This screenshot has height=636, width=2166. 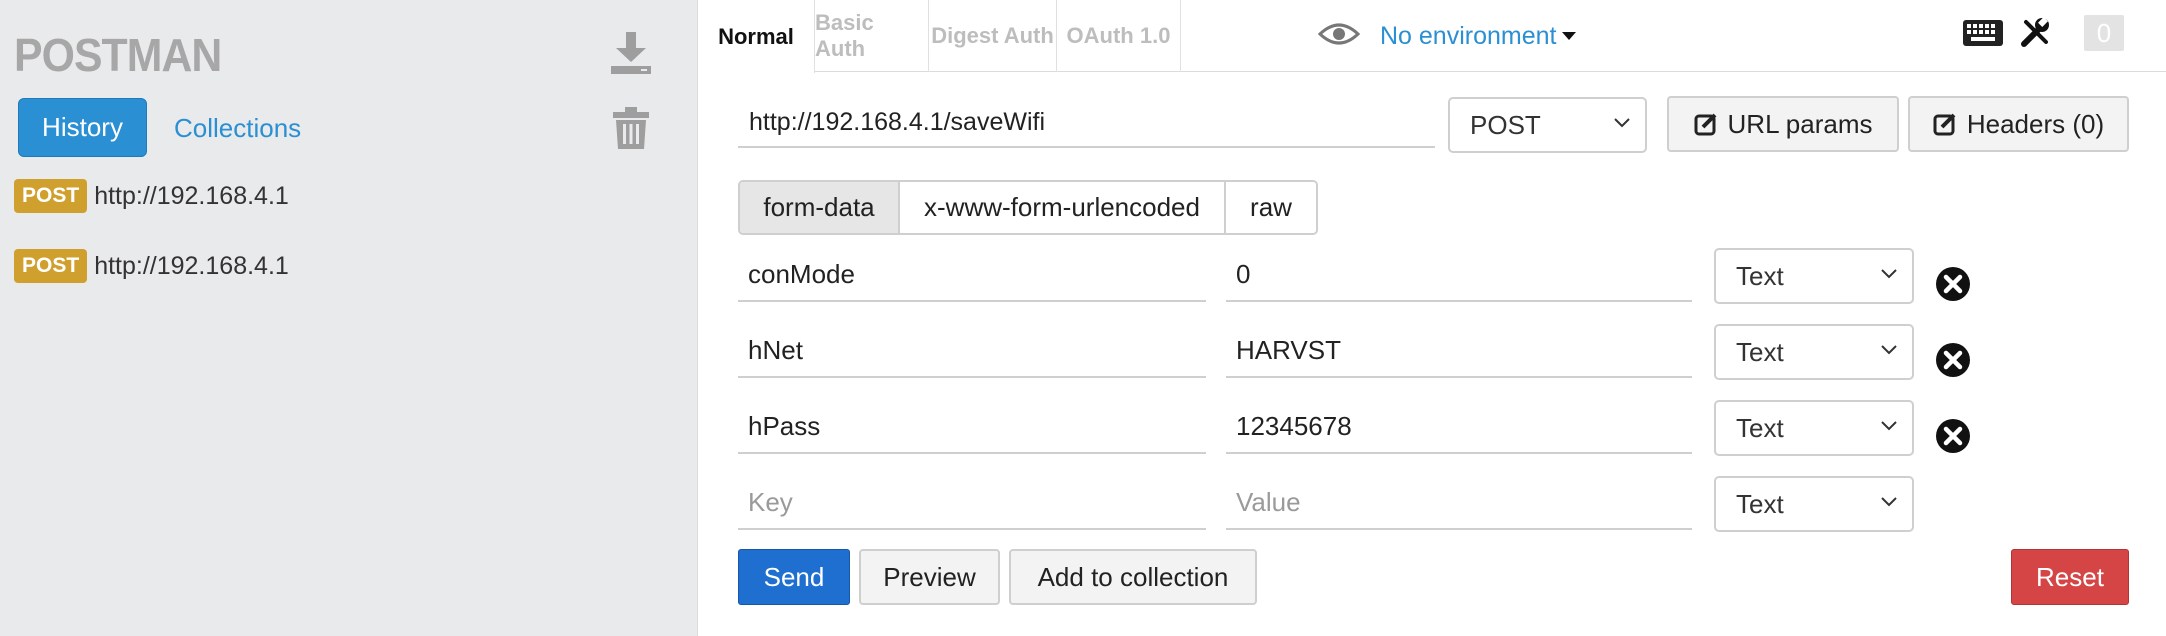 What do you see at coordinates (2104, 33) in the screenshot?
I see `notification-counter: 0` at bounding box center [2104, 33].